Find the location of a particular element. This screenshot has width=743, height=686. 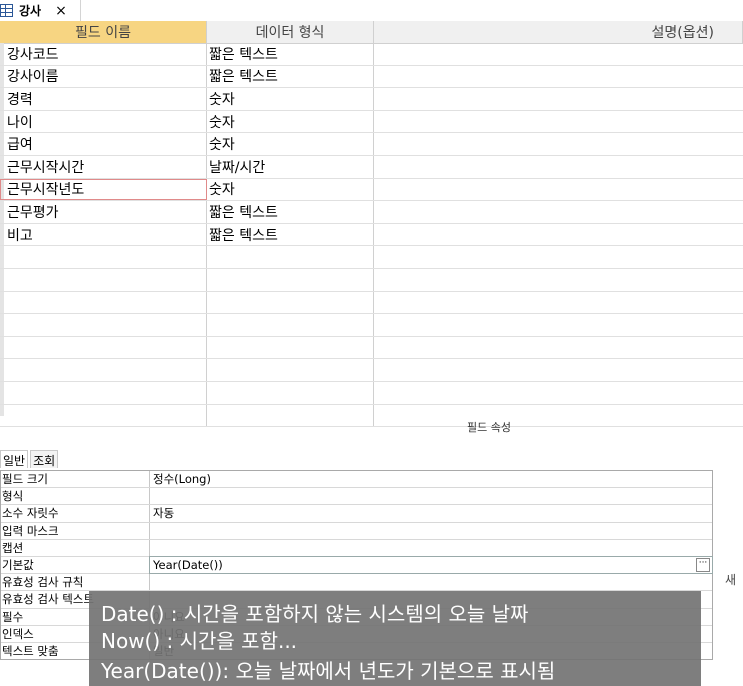

field-name-cell: 강사이름 is located at coordinates (103, 76).